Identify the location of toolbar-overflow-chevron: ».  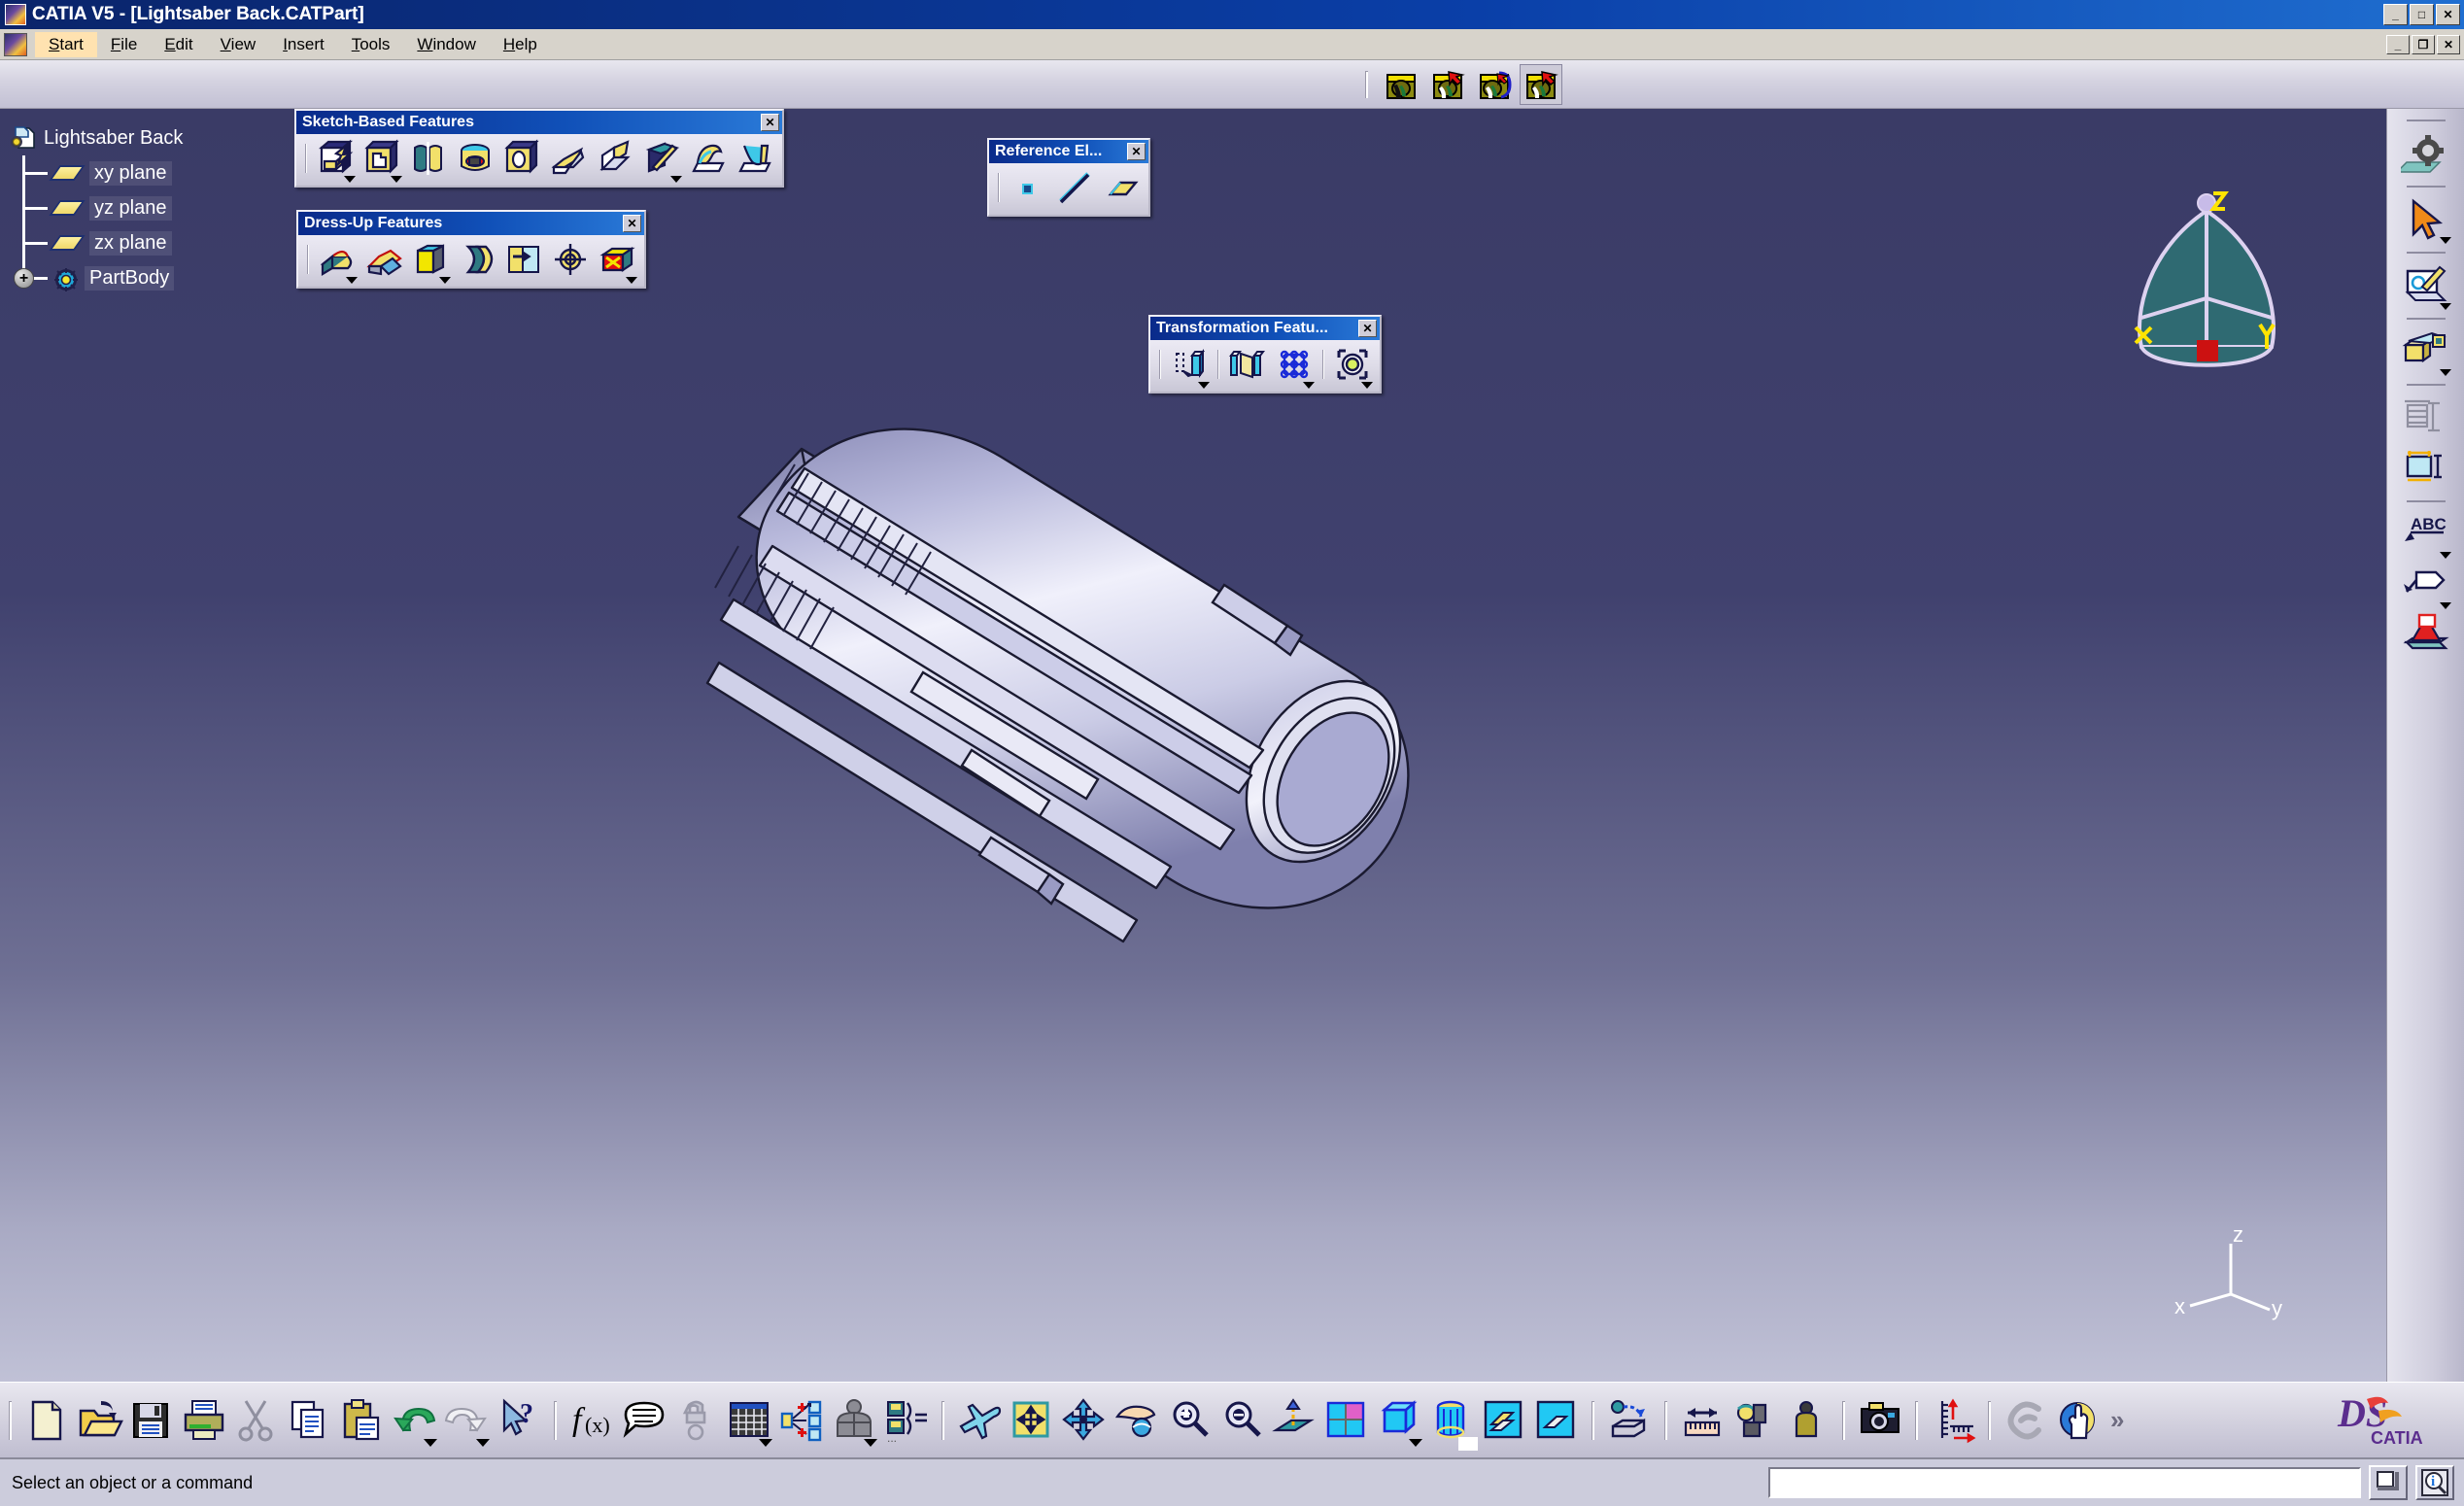
(2117, 1420).